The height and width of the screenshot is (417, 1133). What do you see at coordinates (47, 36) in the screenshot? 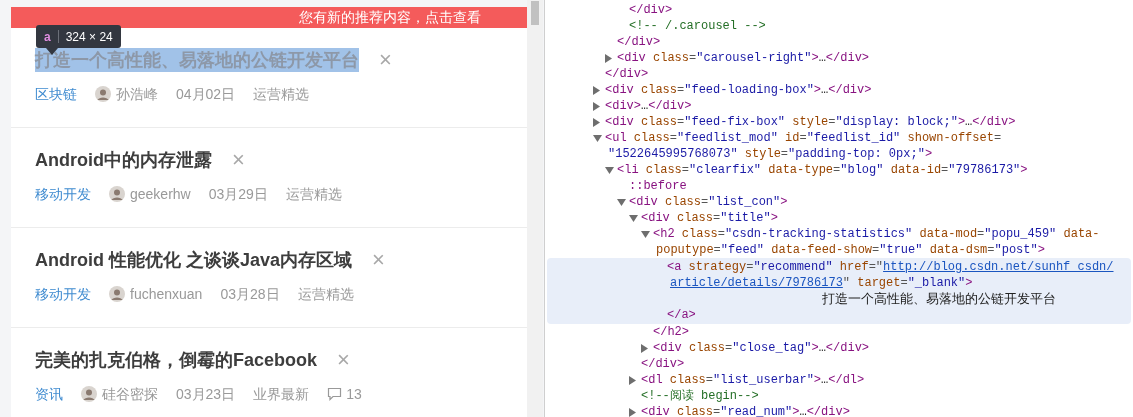
I see `tooltip-tag: a` at bounding box center [47, 36].